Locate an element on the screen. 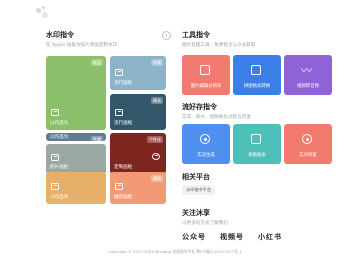 The height and width of the screenshot is (263, 350). watermark-tile-5: 胶片画框 is located at coordinates (76, 159).